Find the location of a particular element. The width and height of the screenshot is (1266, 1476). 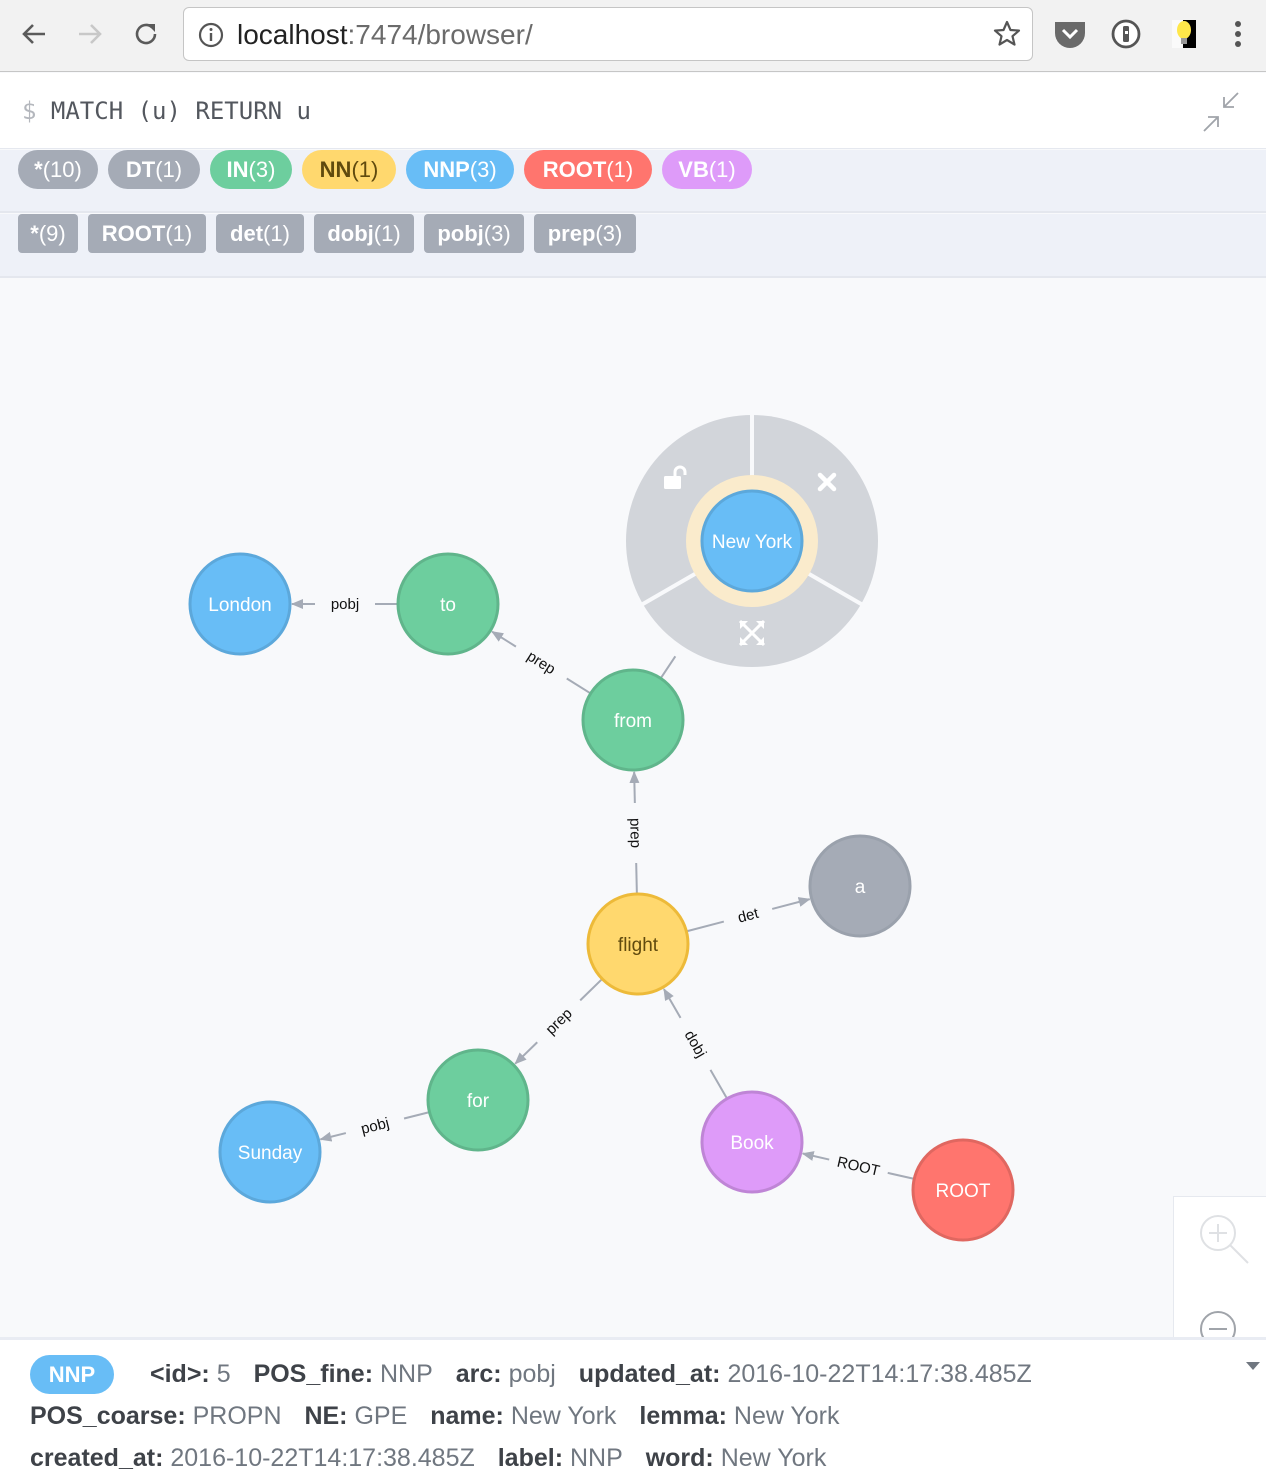

node-to: to is located at coordinates (448, 604).